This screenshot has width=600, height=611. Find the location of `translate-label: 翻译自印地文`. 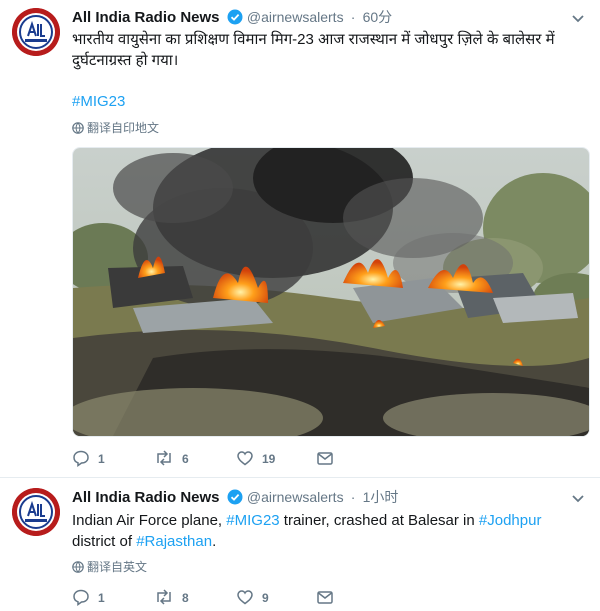

translate-label: 翻译自印地文 is located at coordinates (123, 128).